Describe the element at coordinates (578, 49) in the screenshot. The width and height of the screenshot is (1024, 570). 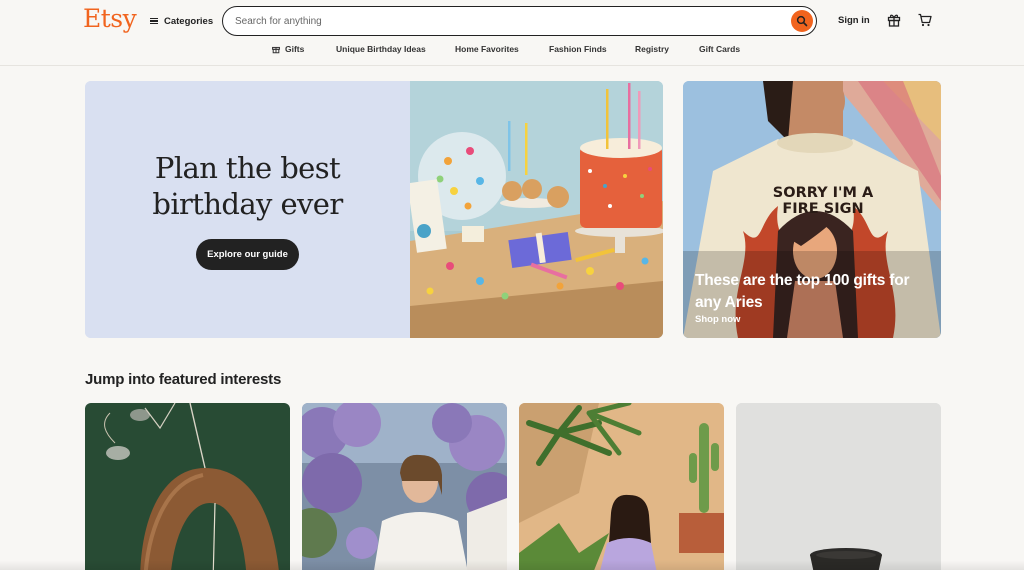
I see `nav-item-fashion-finds: Fashion Finds` at that location.